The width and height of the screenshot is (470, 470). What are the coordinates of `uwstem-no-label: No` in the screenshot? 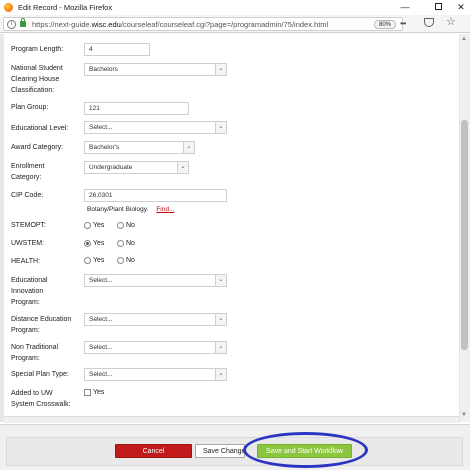 It's located at (130, 243).